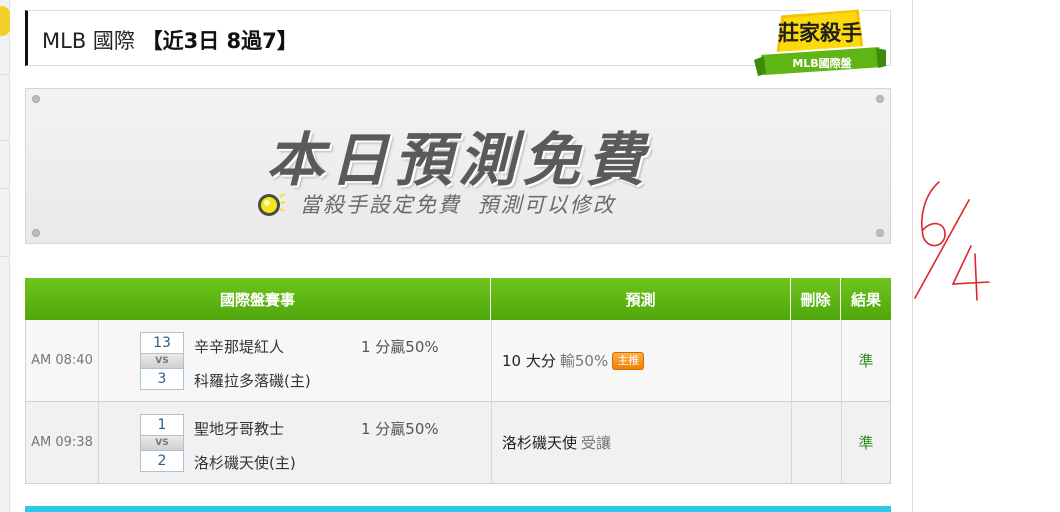  I want to click on banner-title: 本日預測免費, so click(457, 160).